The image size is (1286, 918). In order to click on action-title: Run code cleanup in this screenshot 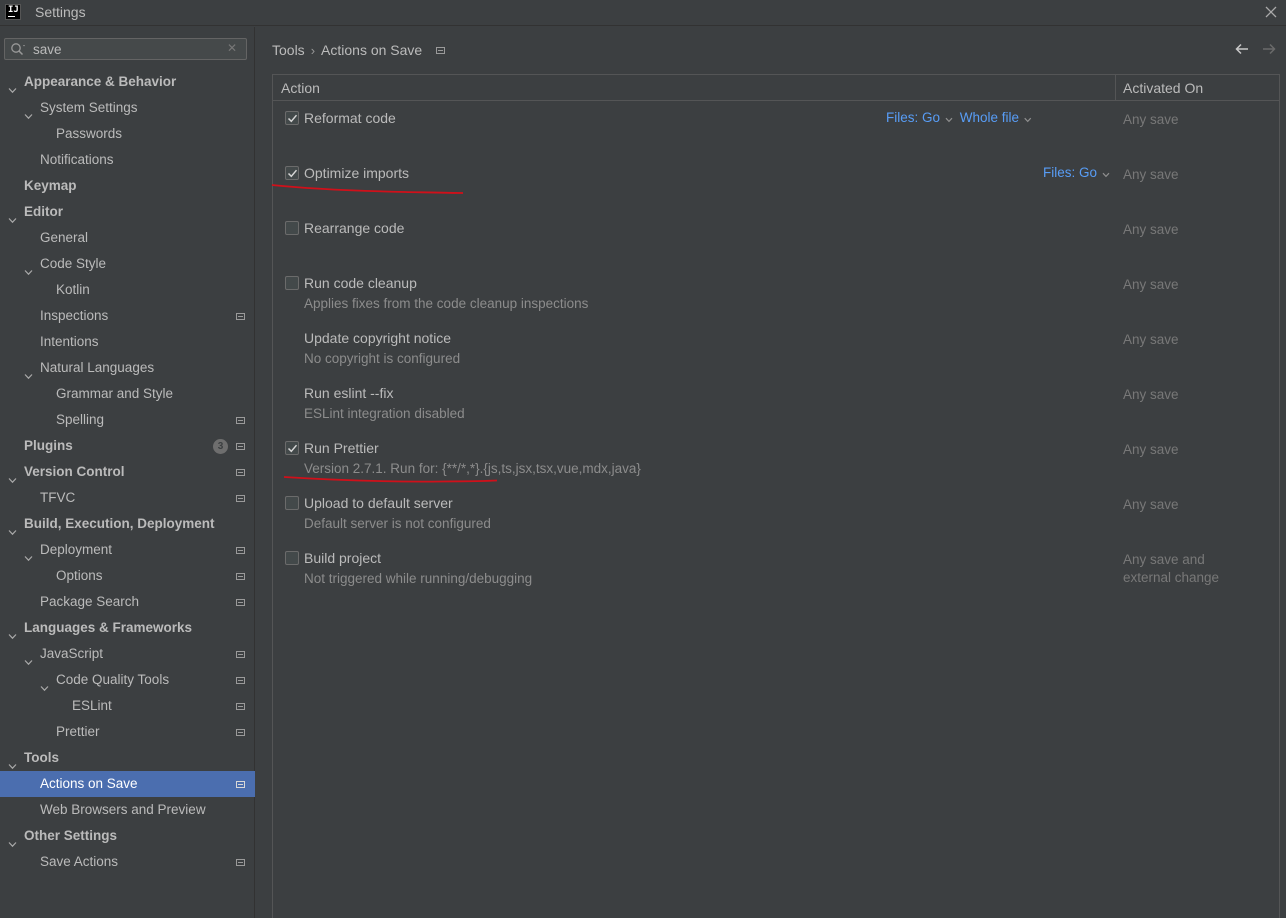, I will do `click(360, 283)`.